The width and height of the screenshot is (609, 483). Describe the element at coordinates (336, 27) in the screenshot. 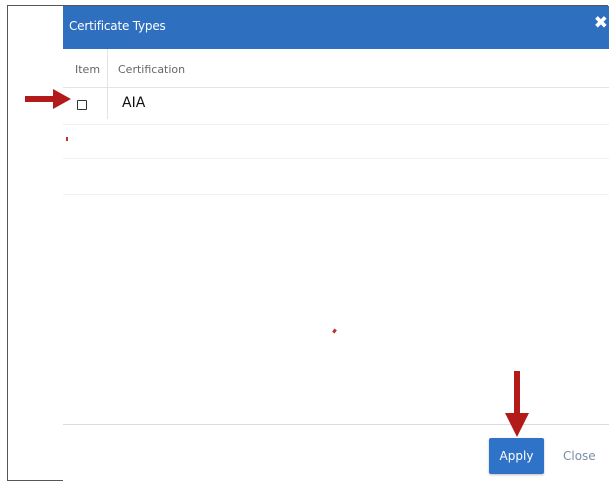

I see `dialog-header: Certificate Types ✖` at that location.